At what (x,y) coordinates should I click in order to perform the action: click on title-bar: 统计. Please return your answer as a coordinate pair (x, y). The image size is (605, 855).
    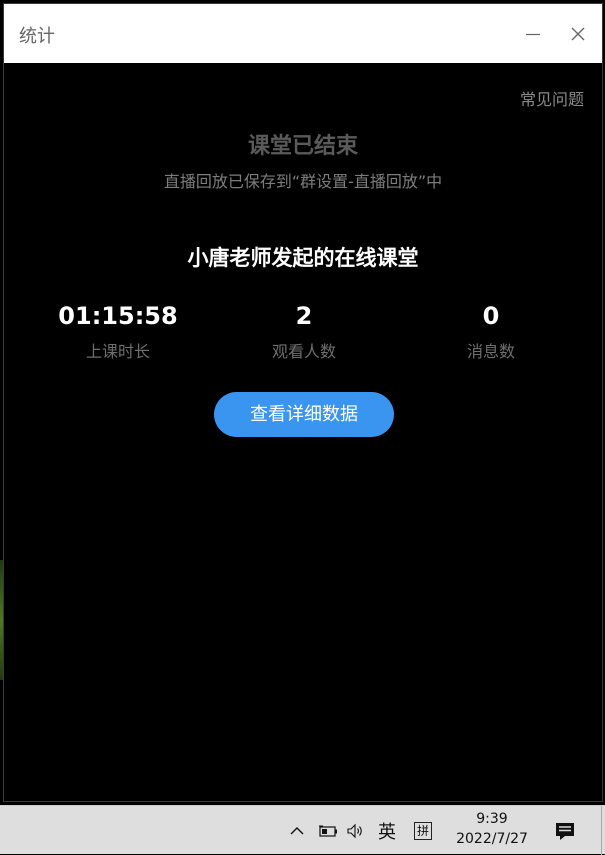
    Looking at the image, I should click on (303, 33).